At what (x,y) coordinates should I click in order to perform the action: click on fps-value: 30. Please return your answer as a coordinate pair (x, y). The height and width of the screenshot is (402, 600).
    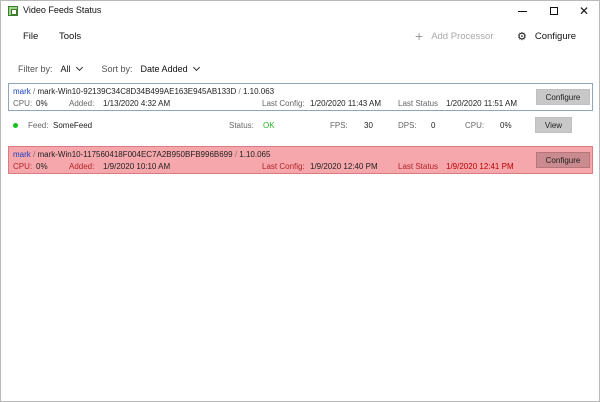
    Looking at the image, I should click on (368, 125).